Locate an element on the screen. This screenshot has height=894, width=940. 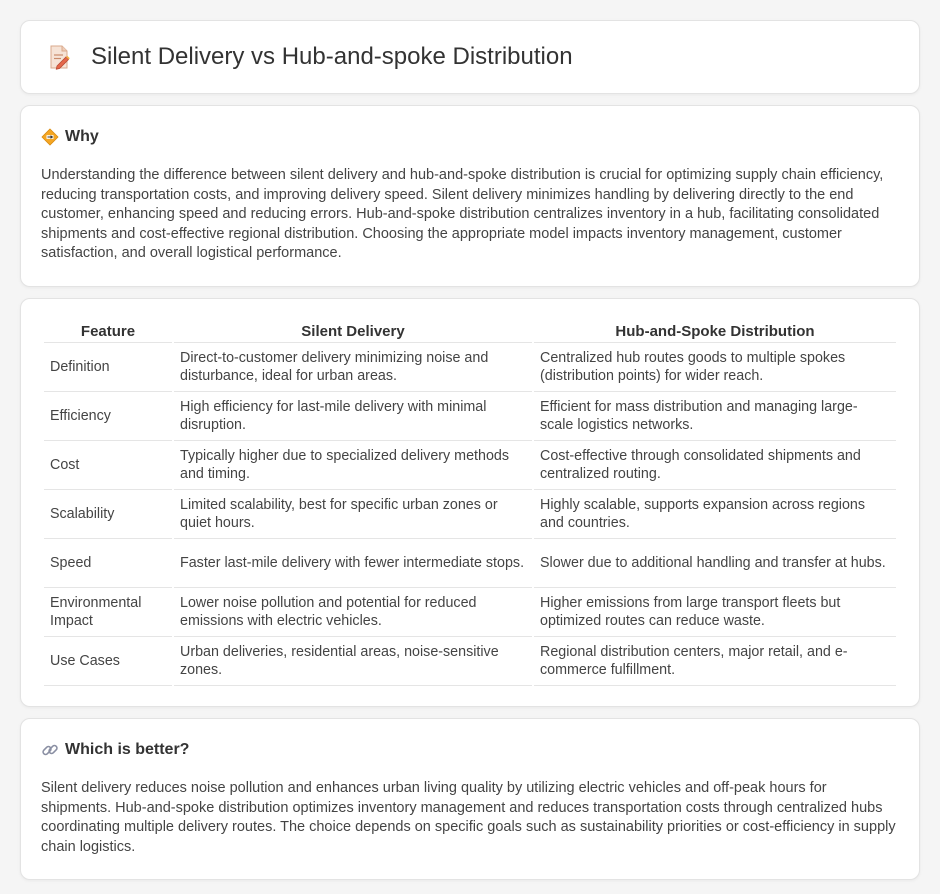
why-header: Why is located at coordinates (470, 137).